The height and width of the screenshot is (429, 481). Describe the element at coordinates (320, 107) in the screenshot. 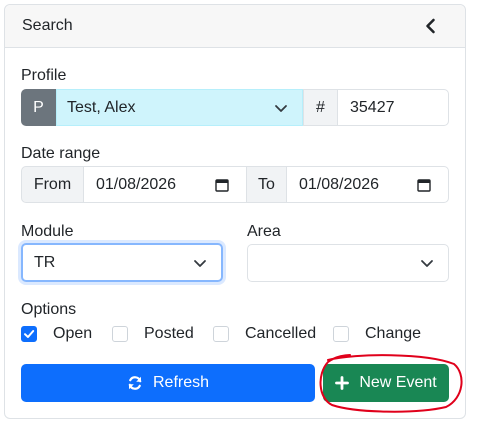

I see `profile-number-addon: #` at that location.